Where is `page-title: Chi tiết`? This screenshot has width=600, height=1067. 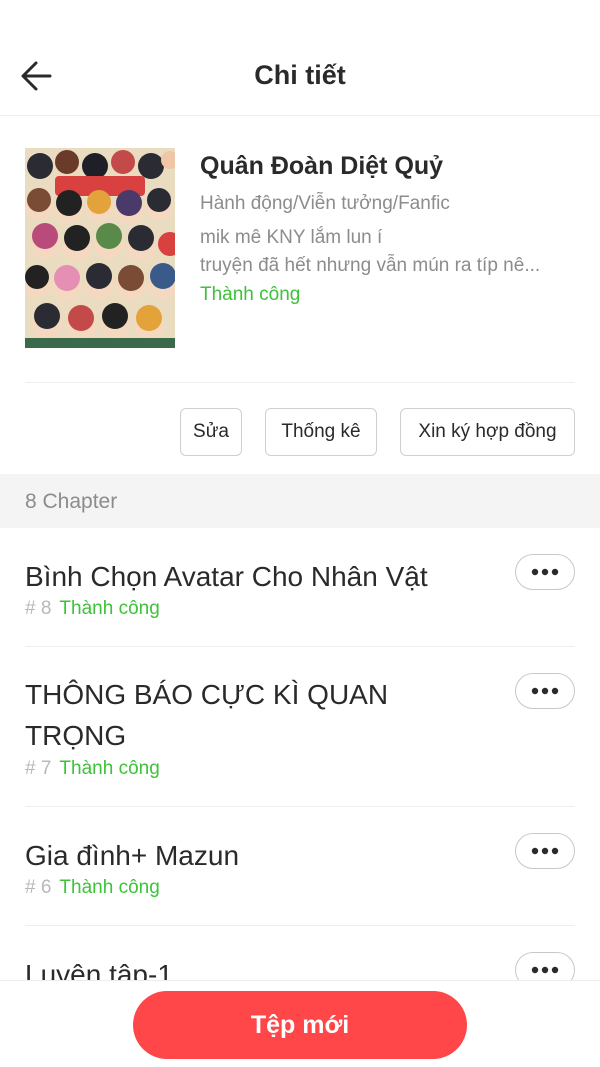 page-title: Chi tiết is located at coordinates (300, 75).